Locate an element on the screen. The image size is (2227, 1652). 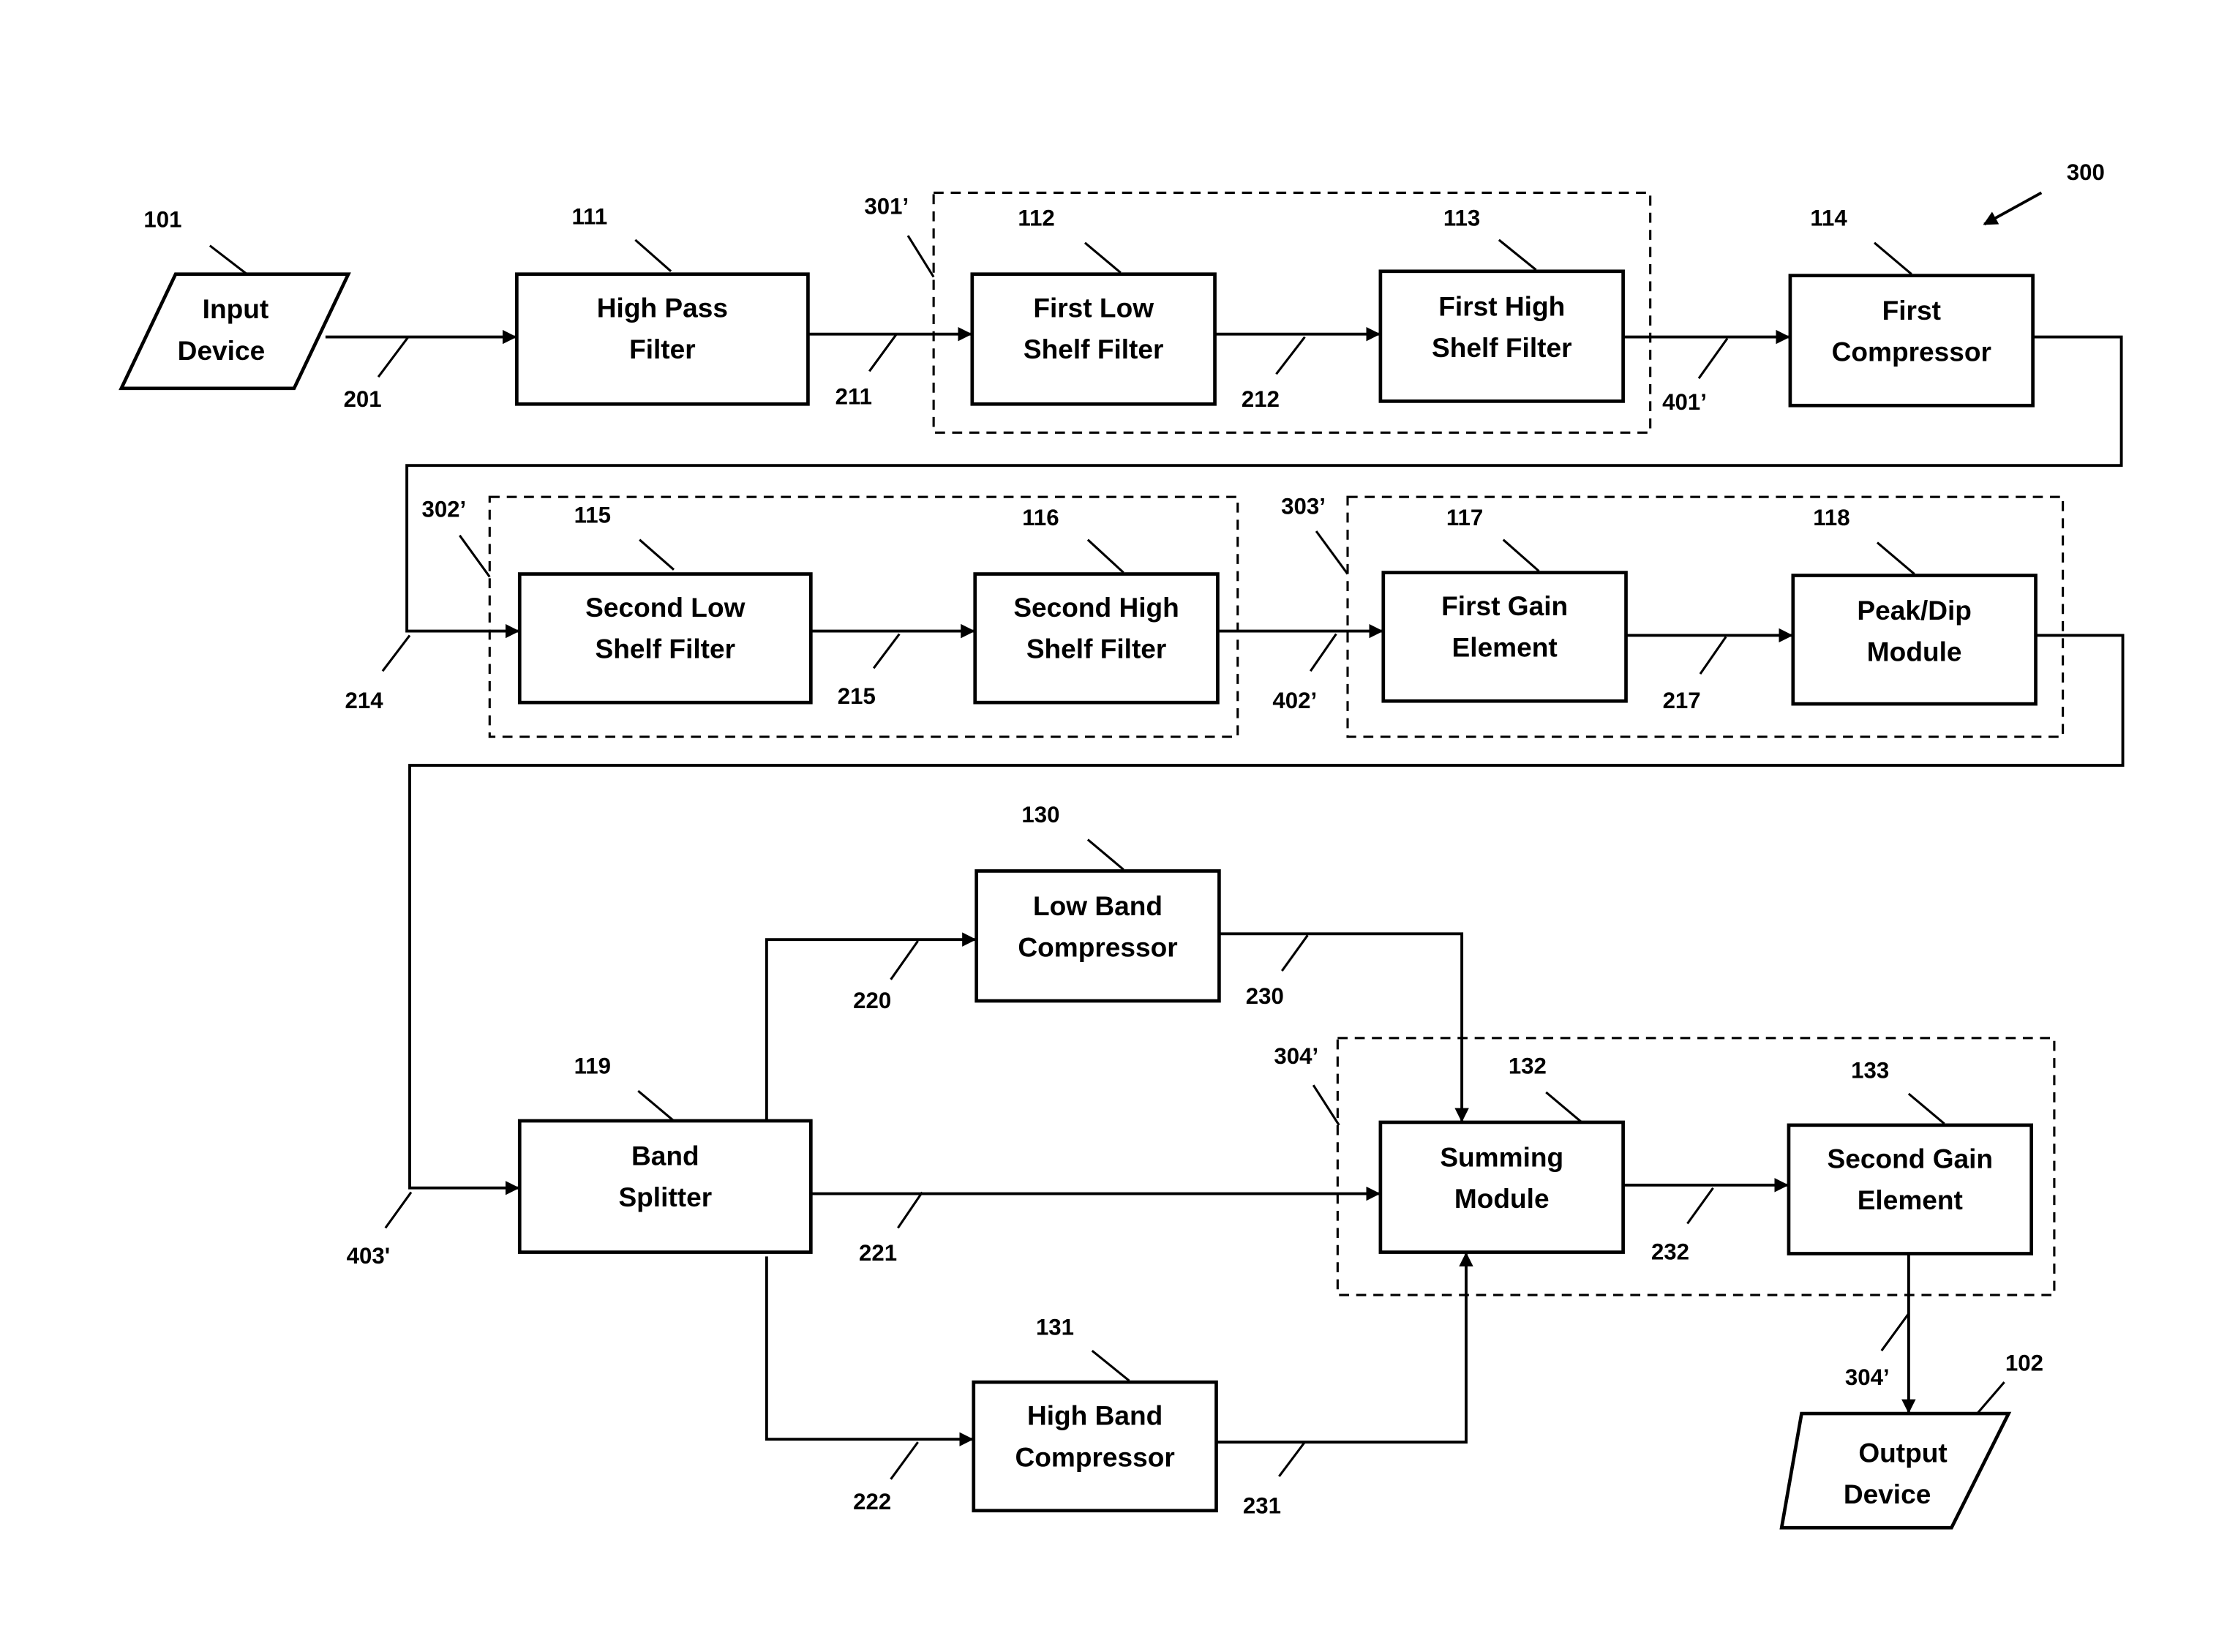
summing-module-ref: 132 is located at coordinates (1528, 1066).